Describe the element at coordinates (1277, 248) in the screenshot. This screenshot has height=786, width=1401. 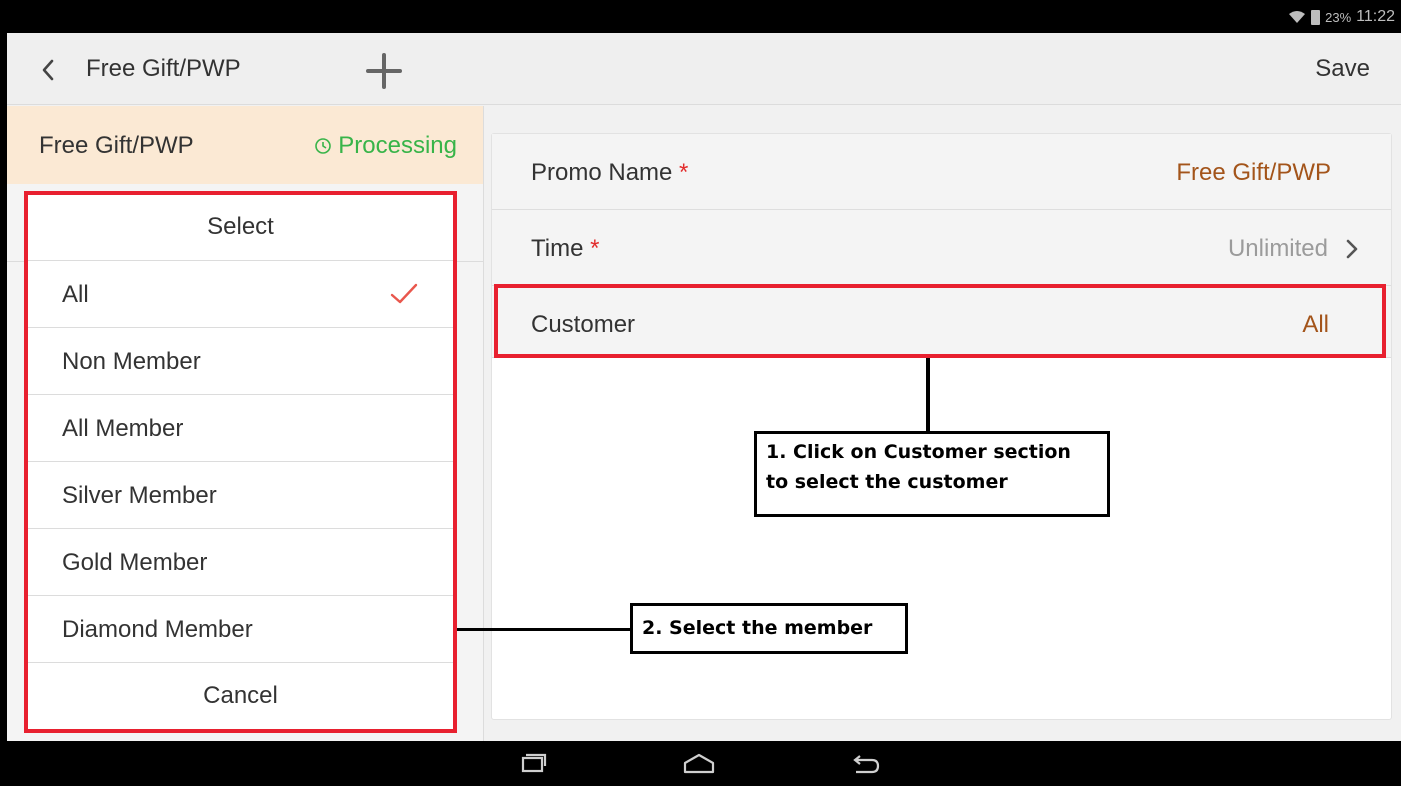
I see `time-value: Unlimited` at that location.